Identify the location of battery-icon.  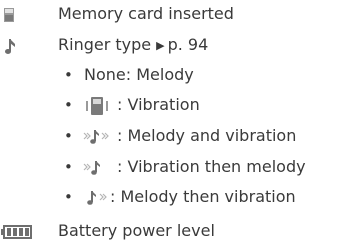
(16, 232).